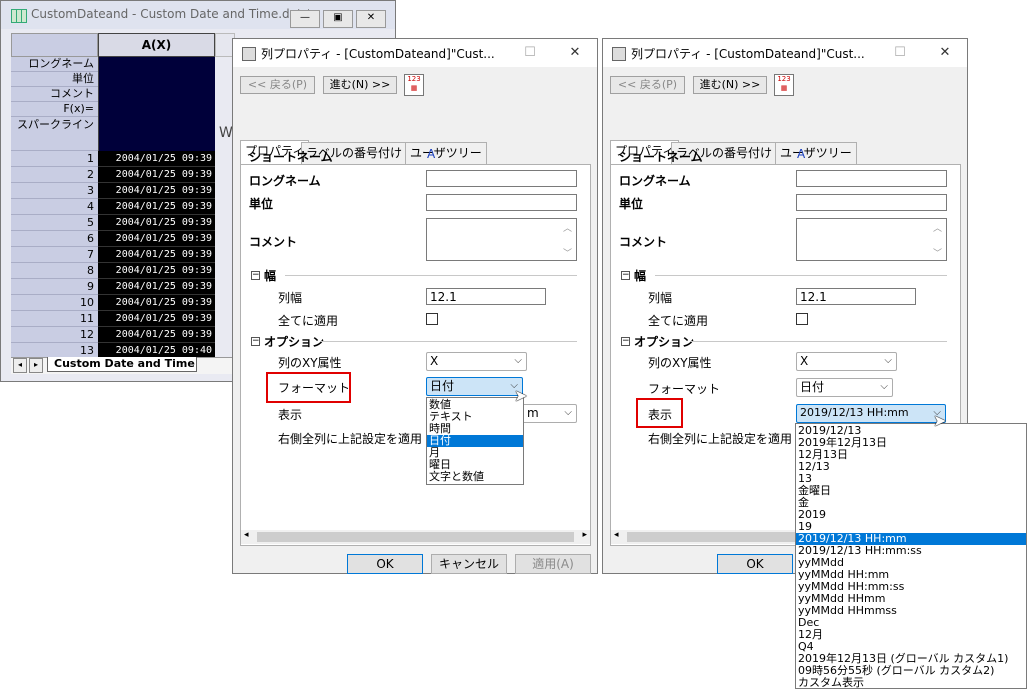  I want to click on dialog1-width-collapse-icon: −, so click(255, 275).